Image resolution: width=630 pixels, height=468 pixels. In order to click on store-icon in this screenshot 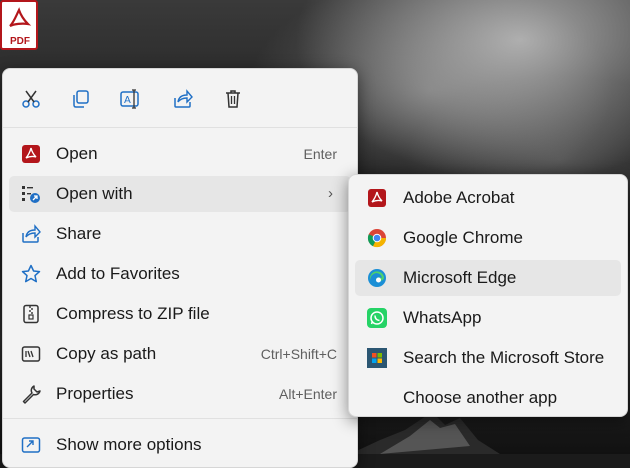, I will do `click(377, 358)`.